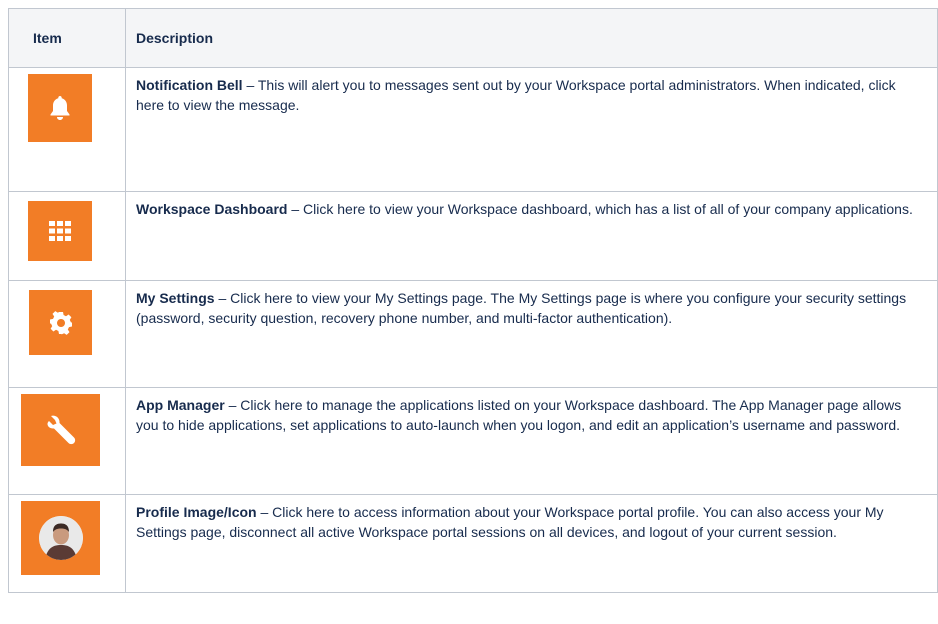 This screenshot has height=624, width=938. What do you see at coordinates (212, 209) in the screenshot?
I see `item-title: Workspace Dashboard` at bounding box center [212, 209].